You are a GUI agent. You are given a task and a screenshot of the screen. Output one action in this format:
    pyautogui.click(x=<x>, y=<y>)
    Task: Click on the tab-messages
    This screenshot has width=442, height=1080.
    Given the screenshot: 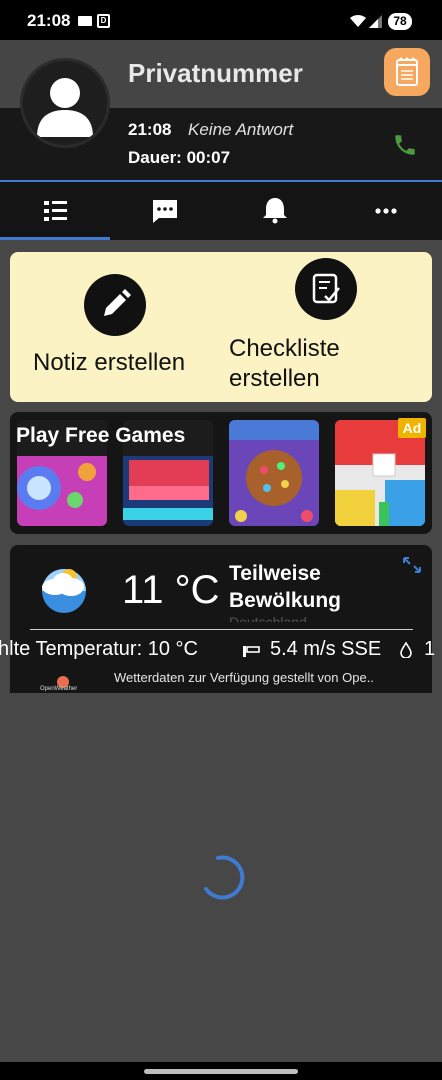 What is the action you would take?
    pyautogui.click(x=165, y=209)
    